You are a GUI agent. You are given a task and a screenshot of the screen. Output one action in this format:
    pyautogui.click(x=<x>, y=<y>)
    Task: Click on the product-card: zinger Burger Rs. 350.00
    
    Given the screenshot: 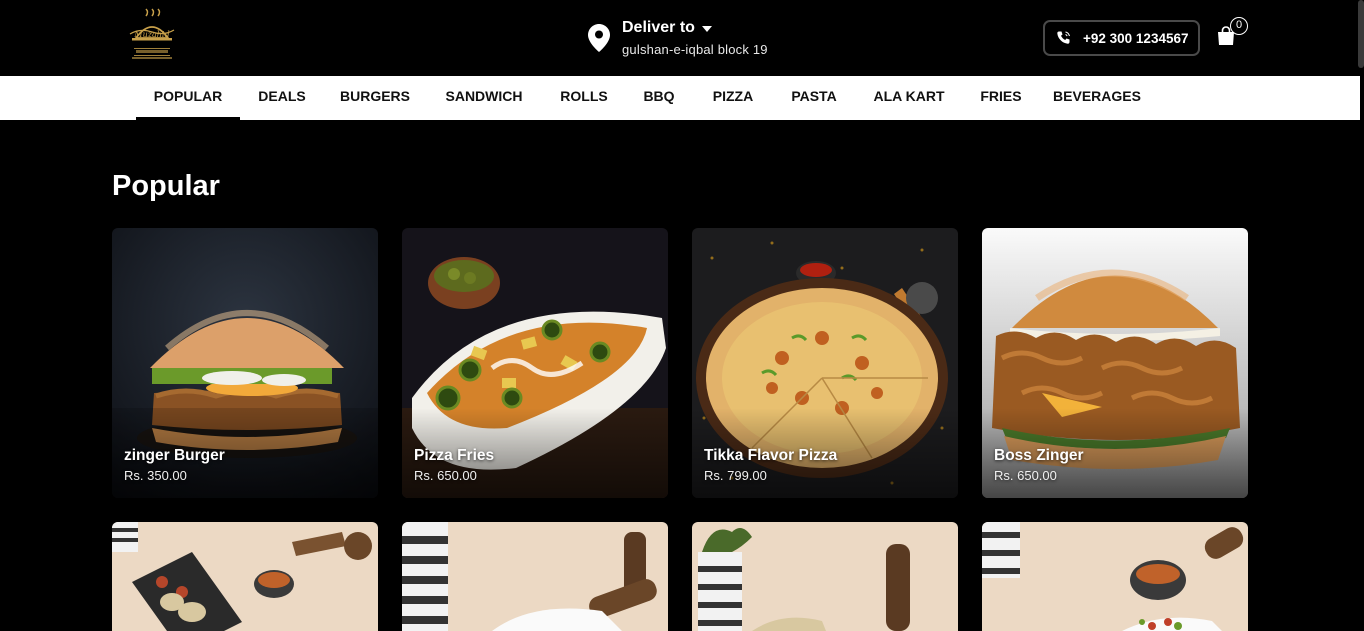 What is the action you would take?
    pyautogui.click(x=245, y=363)
    